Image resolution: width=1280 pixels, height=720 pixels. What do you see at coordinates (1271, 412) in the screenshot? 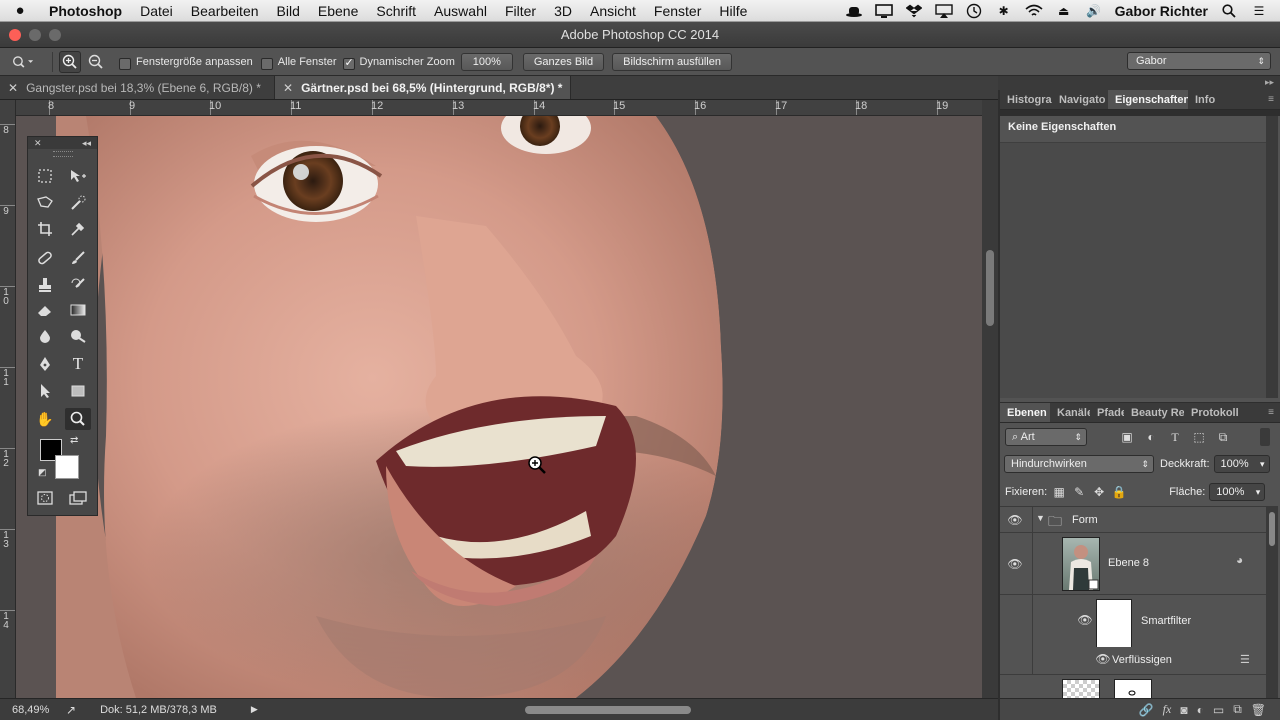
I see `panel-menu-icon: ≡` at bounding box center [1271, 412].